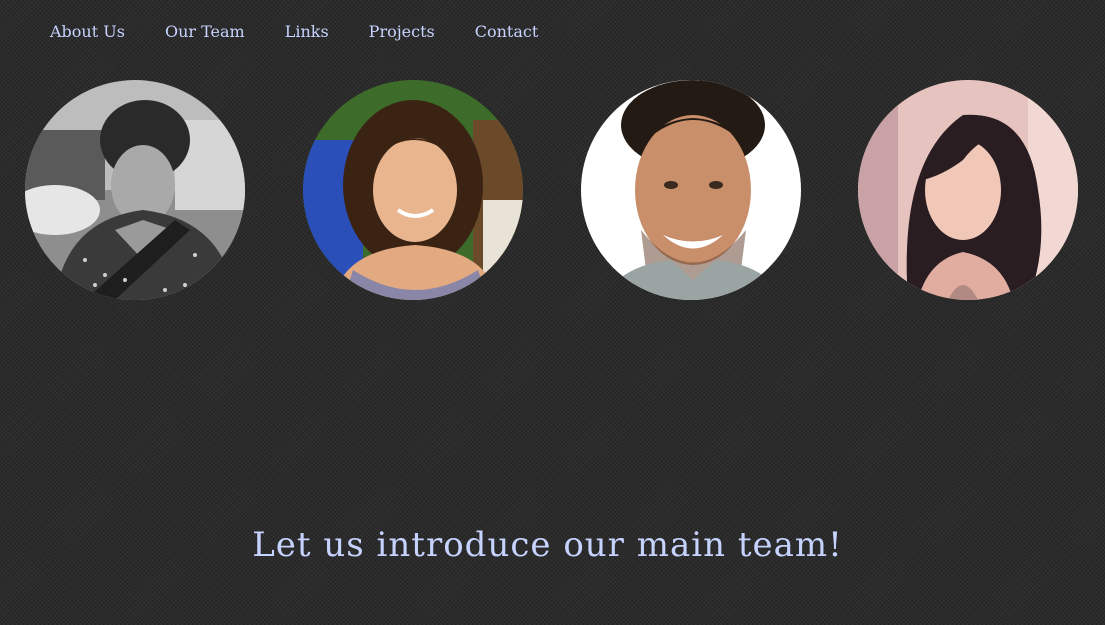 The width and height of the screenshot is (1105, 625). What do you see at coordinates (507, 32) in the screenshot?
I see `nav-link-contact: Contact` at bounding box center [507, 32].